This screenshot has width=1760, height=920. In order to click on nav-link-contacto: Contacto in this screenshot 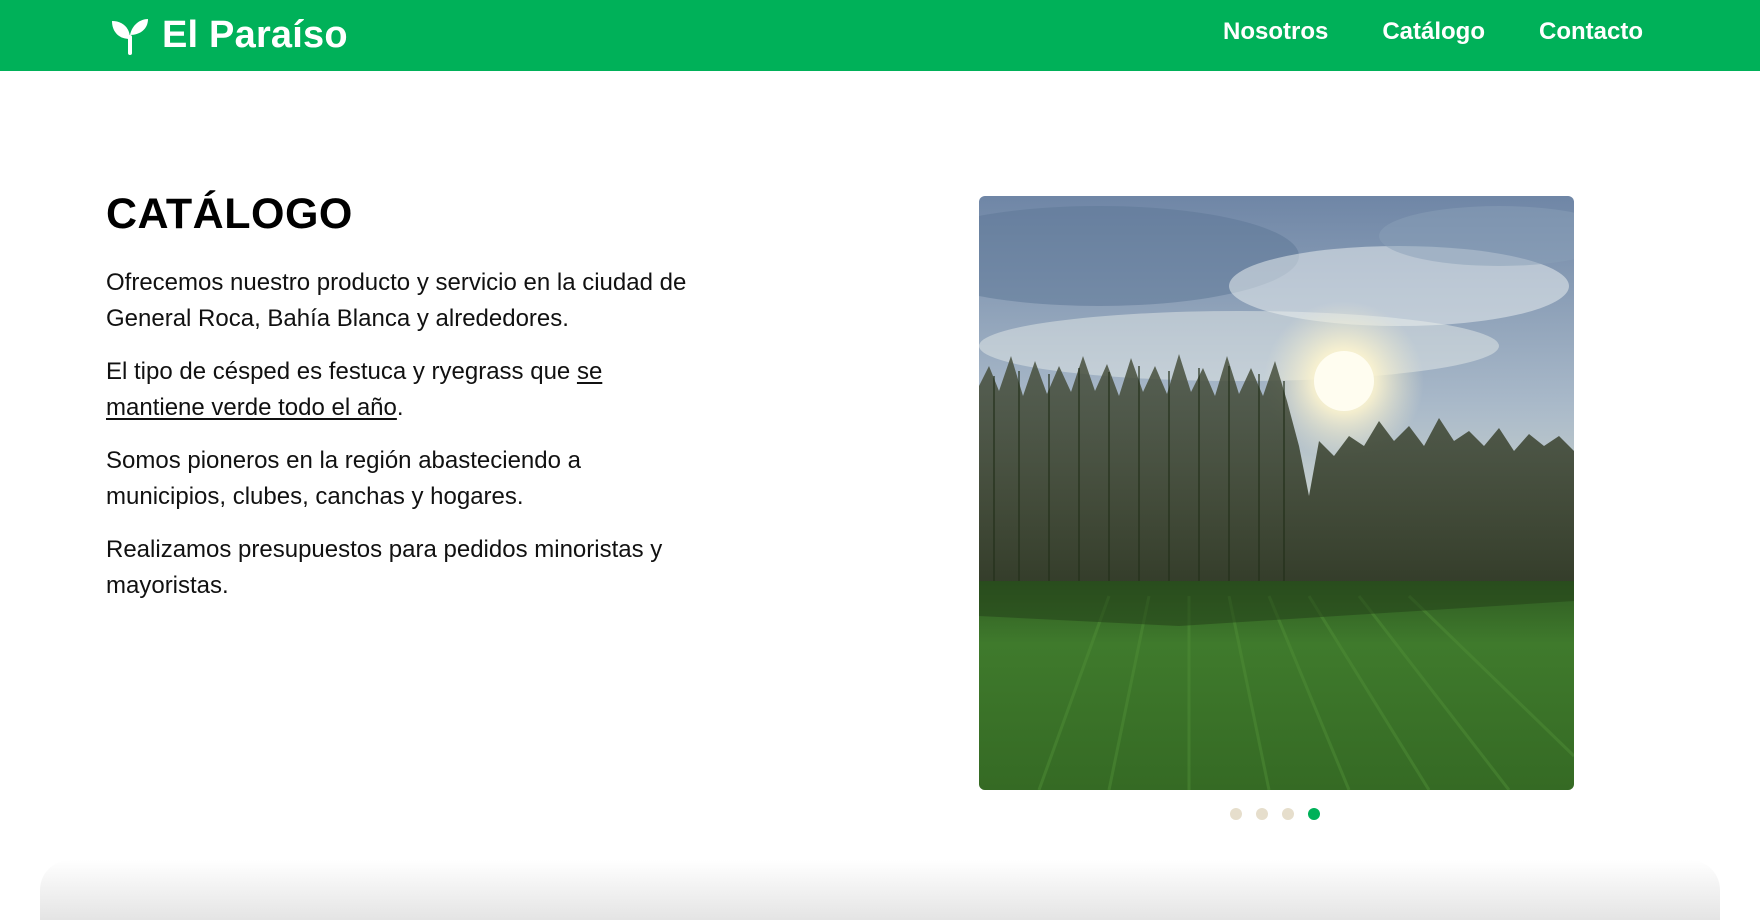, I will do `click(1591, 32)`.